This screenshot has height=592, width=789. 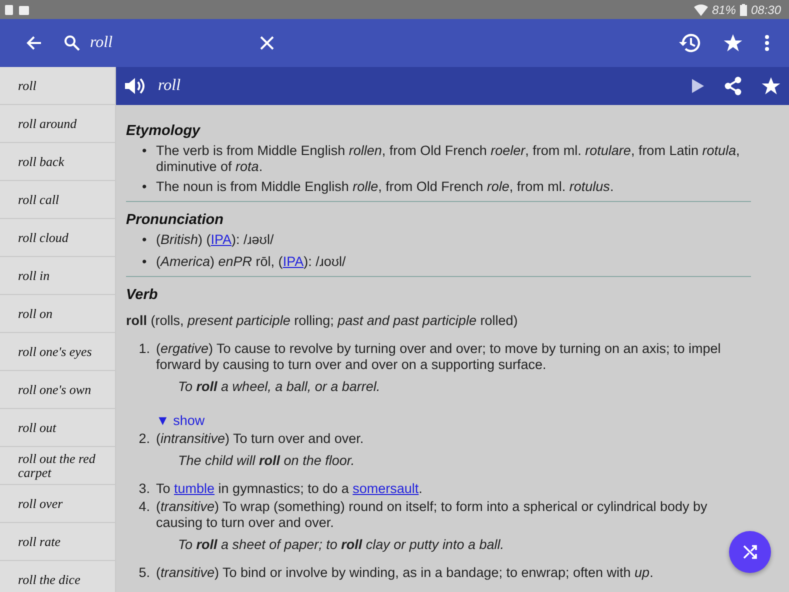 What do you see at coordinates (432, 515) in the screenshot?
I see `sense-definition: (transitive) To wrap (something) round on itself; to form into a spherical or cylindrical body by causing to turn over and over.` at bounding box center [432, 515].